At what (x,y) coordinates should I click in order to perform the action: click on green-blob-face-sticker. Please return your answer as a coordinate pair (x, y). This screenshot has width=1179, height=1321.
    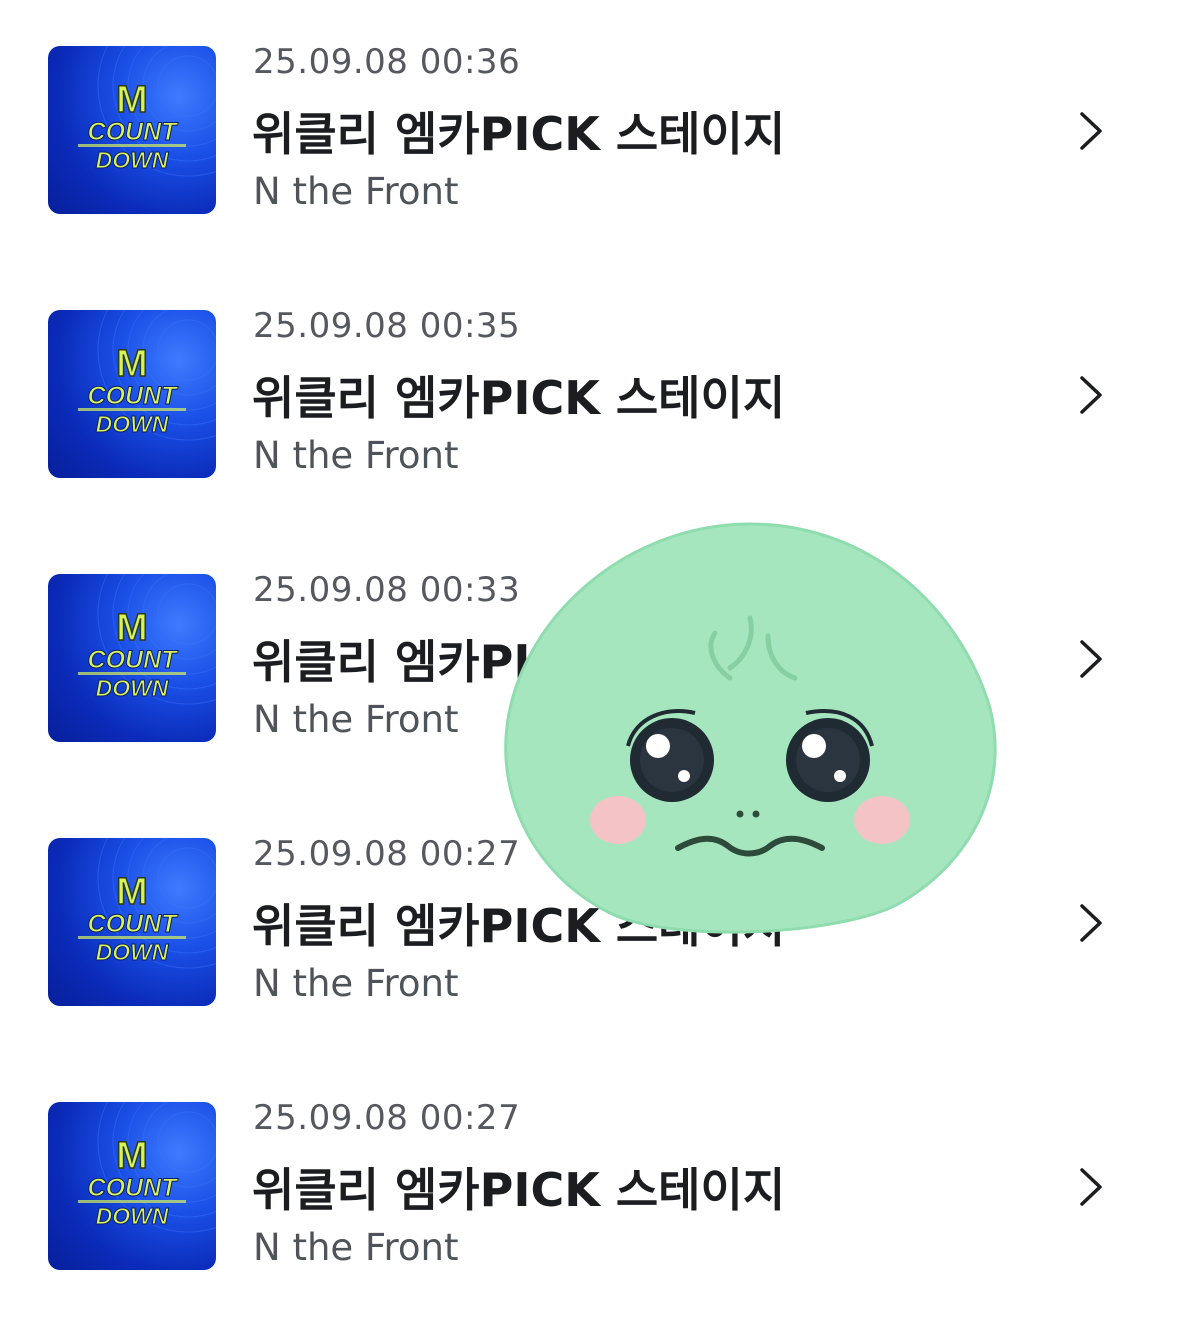
    Looking at the image, I should click on (750, 728).